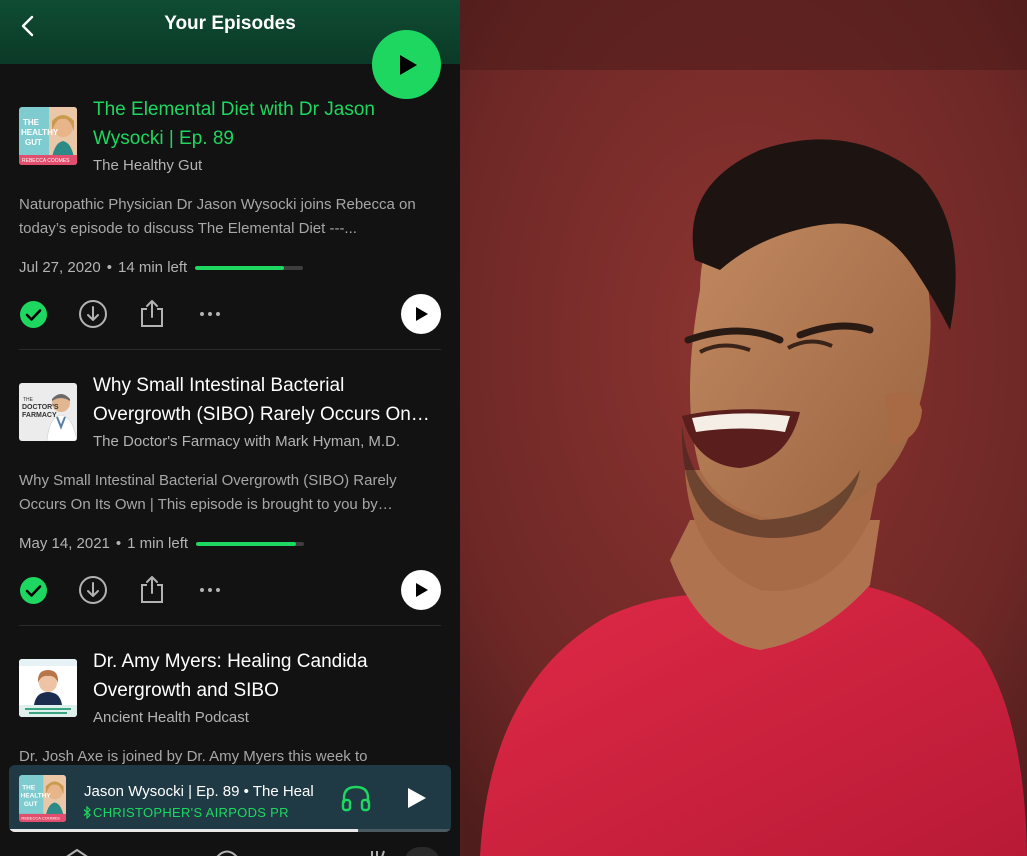 This screenshot has width=1027, height=856. What do you see at coordinates (230, 23) in the screenshot?
I see `page-title: Your Episodes` at bounding box center [230, 23].